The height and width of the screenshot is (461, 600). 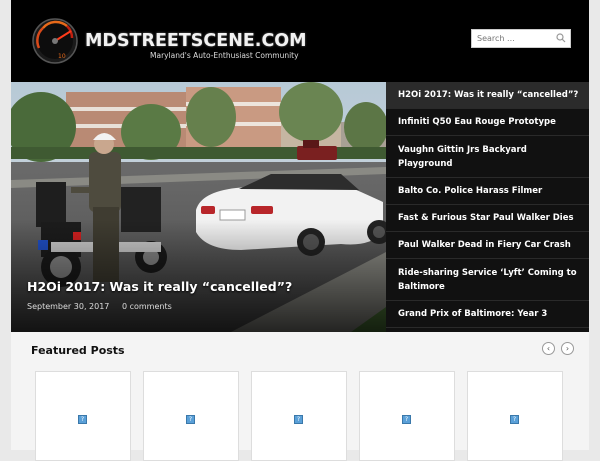 I want to click on search-icon, so click(x=561, y=38).